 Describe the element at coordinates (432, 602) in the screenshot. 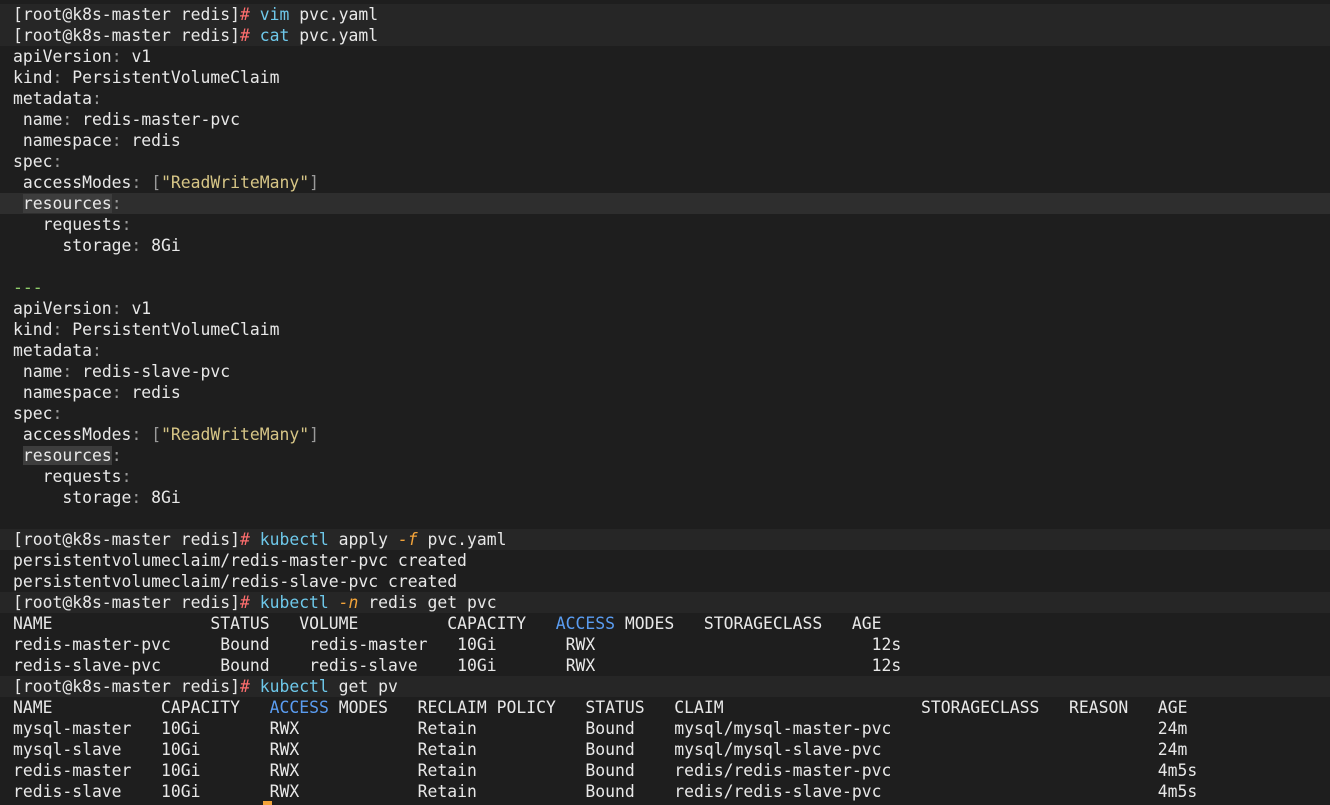

I see `command-arg: redis get pvc` at that location.